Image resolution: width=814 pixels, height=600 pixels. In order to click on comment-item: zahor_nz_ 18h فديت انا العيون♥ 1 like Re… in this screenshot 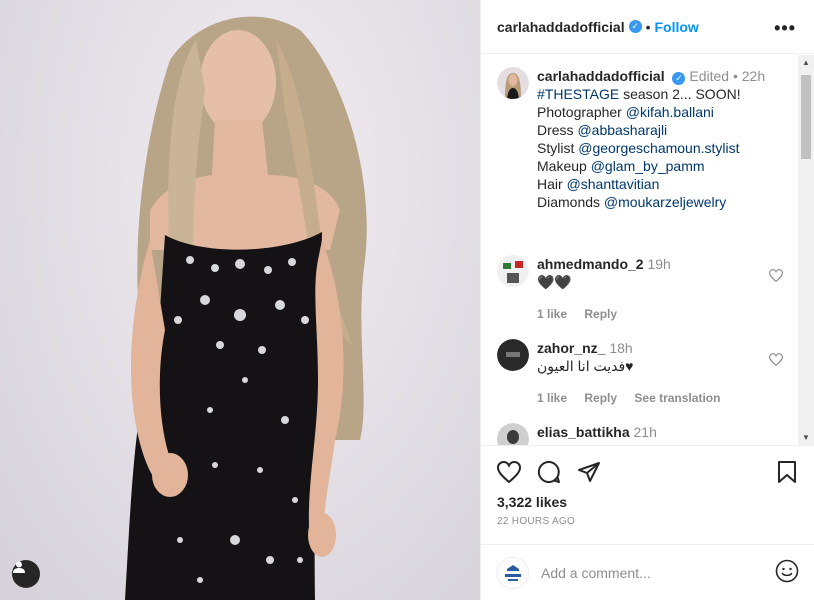, I will do `click(640, 373)`.